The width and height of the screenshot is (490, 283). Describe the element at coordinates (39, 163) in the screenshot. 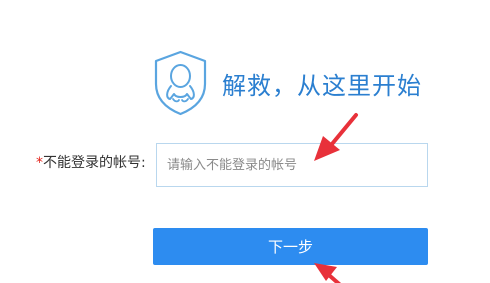

I see `required-mark: *` at that location.